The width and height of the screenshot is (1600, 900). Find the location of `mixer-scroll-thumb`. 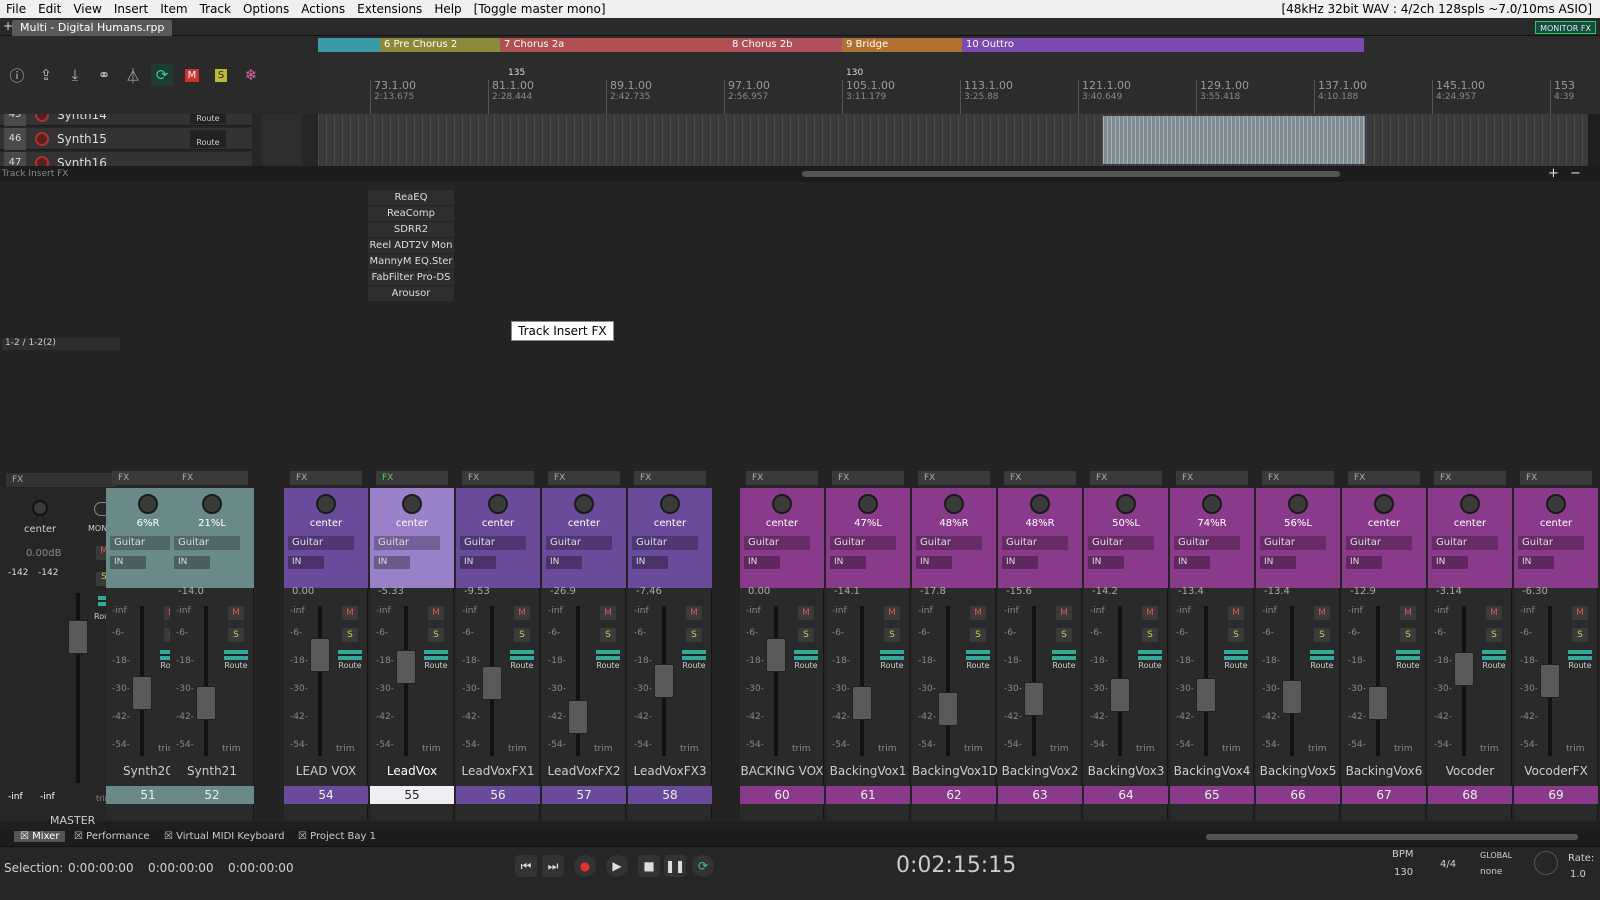

mixer-scroll-thumb is located at coordinates (1392, 837).